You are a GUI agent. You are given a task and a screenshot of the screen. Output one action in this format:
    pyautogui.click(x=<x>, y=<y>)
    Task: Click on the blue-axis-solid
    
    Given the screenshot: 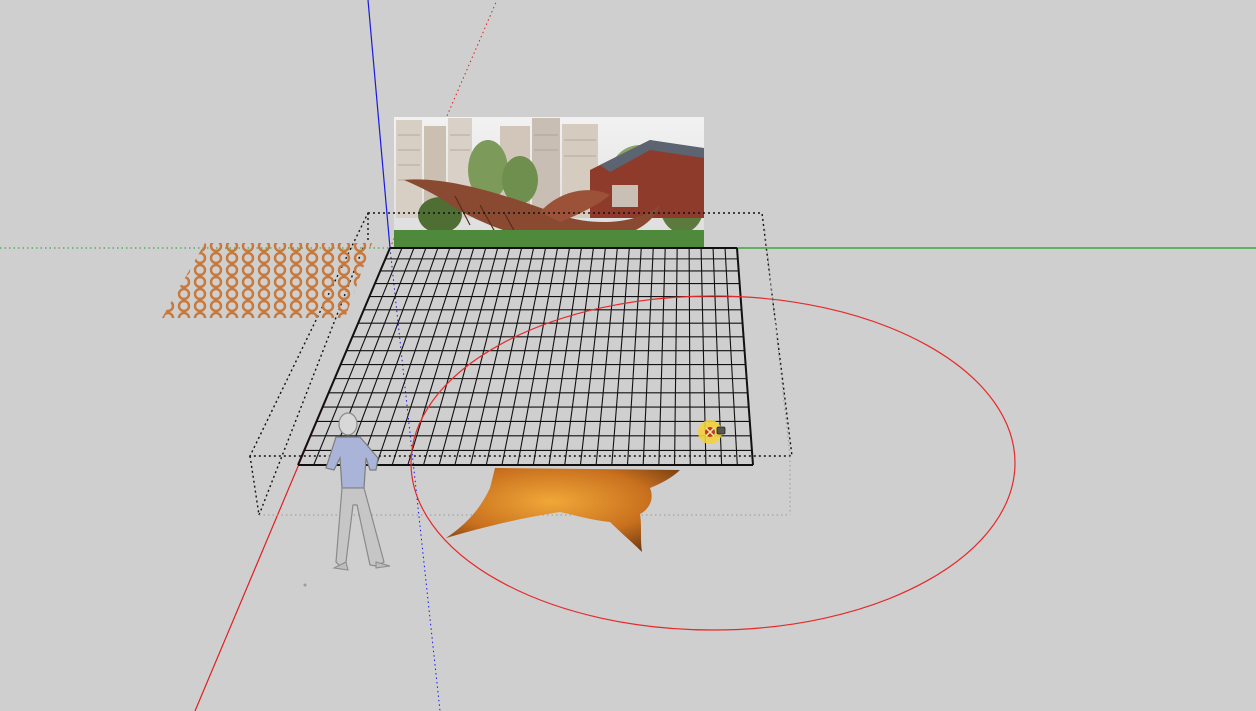 What is the action you would take?
    pyautogui.click(x=379, y=124)
    